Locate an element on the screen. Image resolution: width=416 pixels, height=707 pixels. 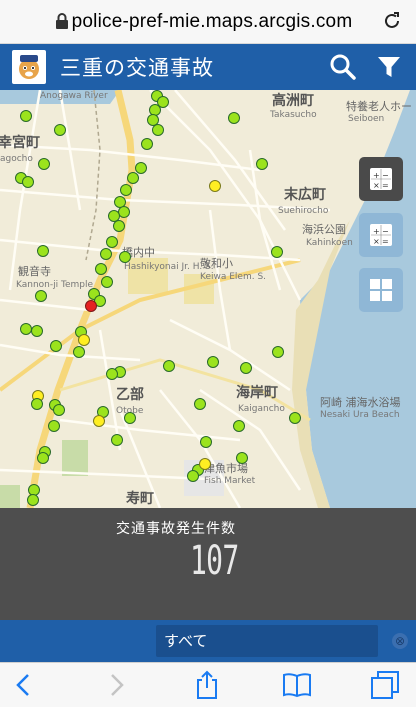
map-label: 乙部 is located at coordinates (130, 395).